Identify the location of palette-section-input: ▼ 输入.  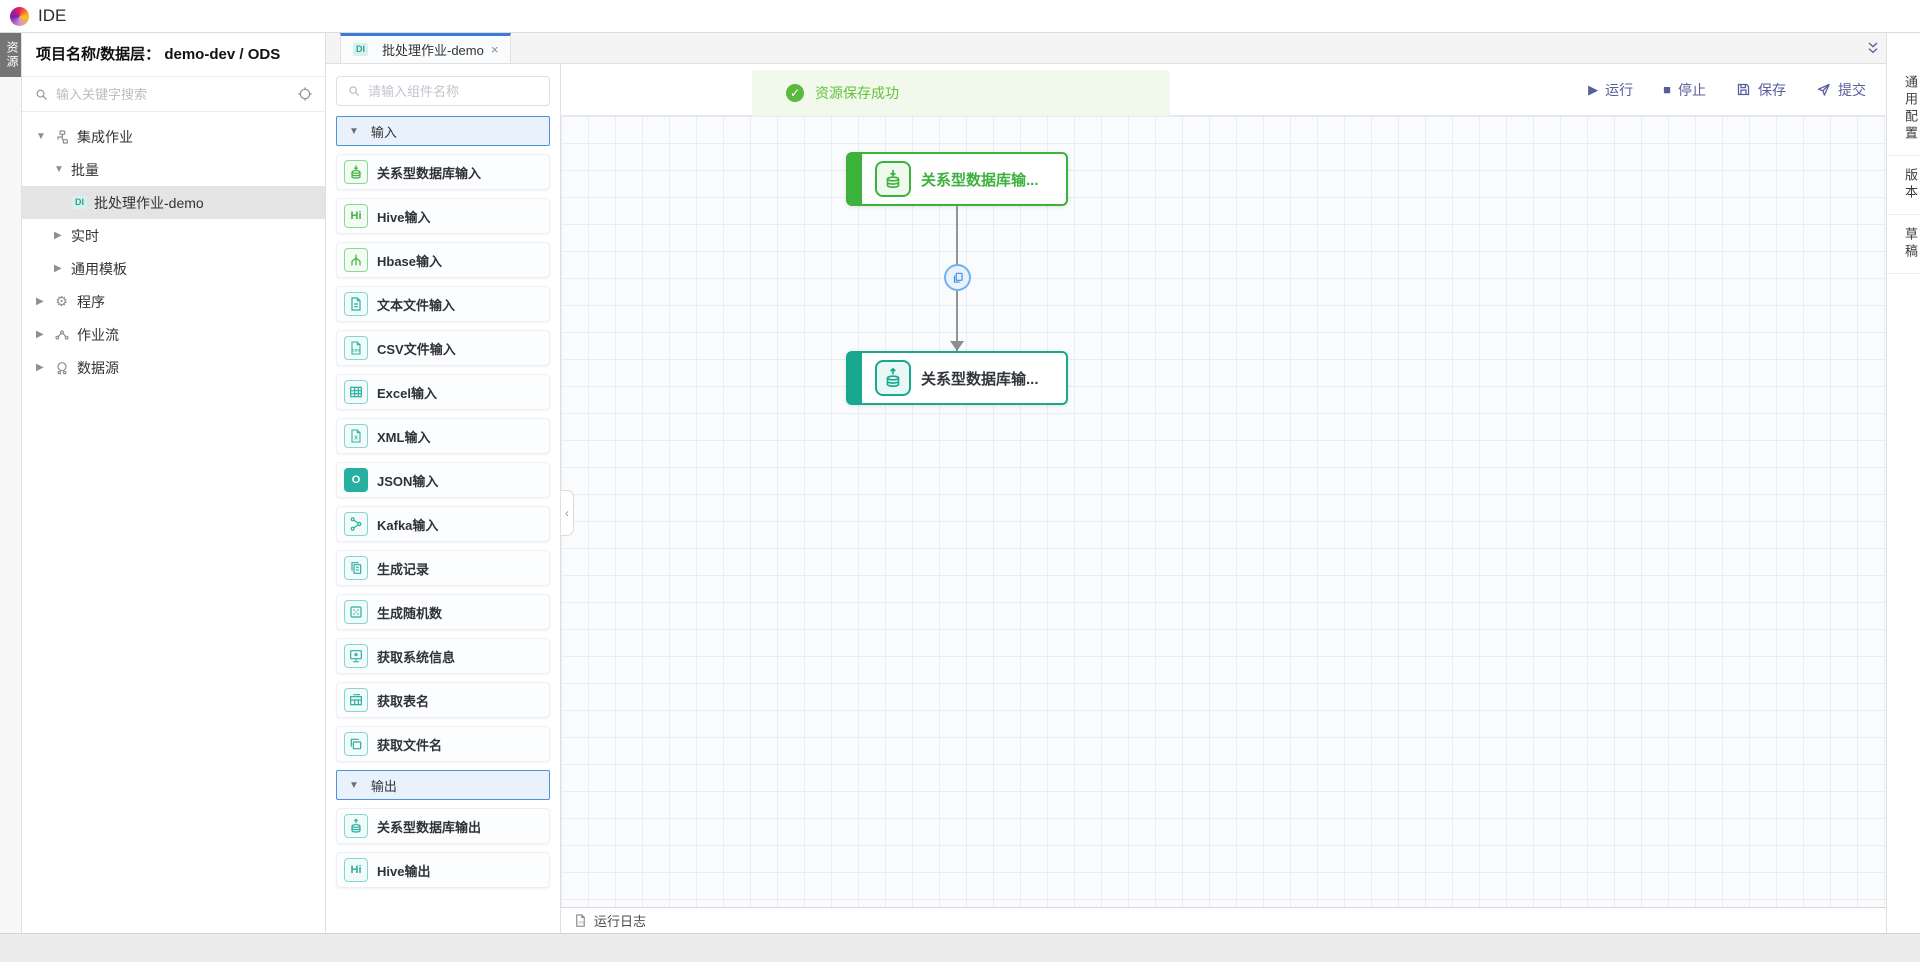
(443, 131).